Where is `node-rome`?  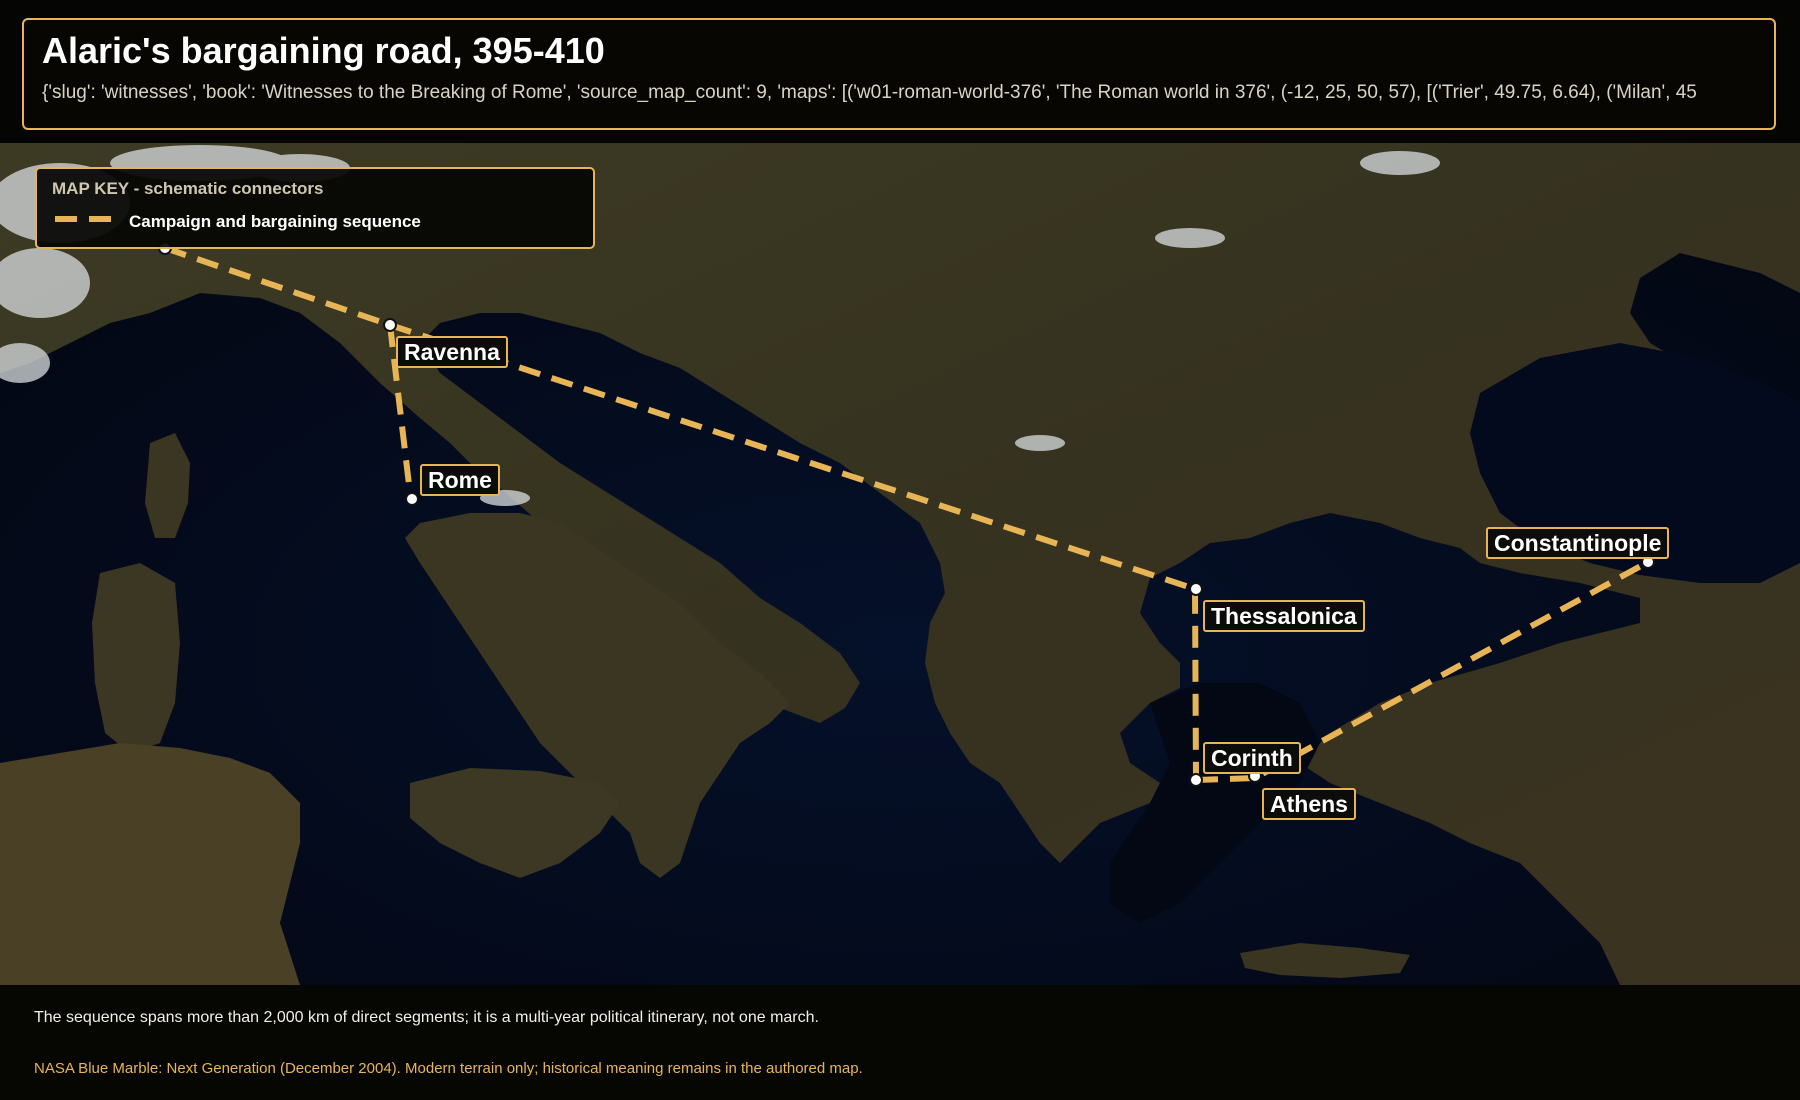
node-rome is located at coordinates (412, 499).